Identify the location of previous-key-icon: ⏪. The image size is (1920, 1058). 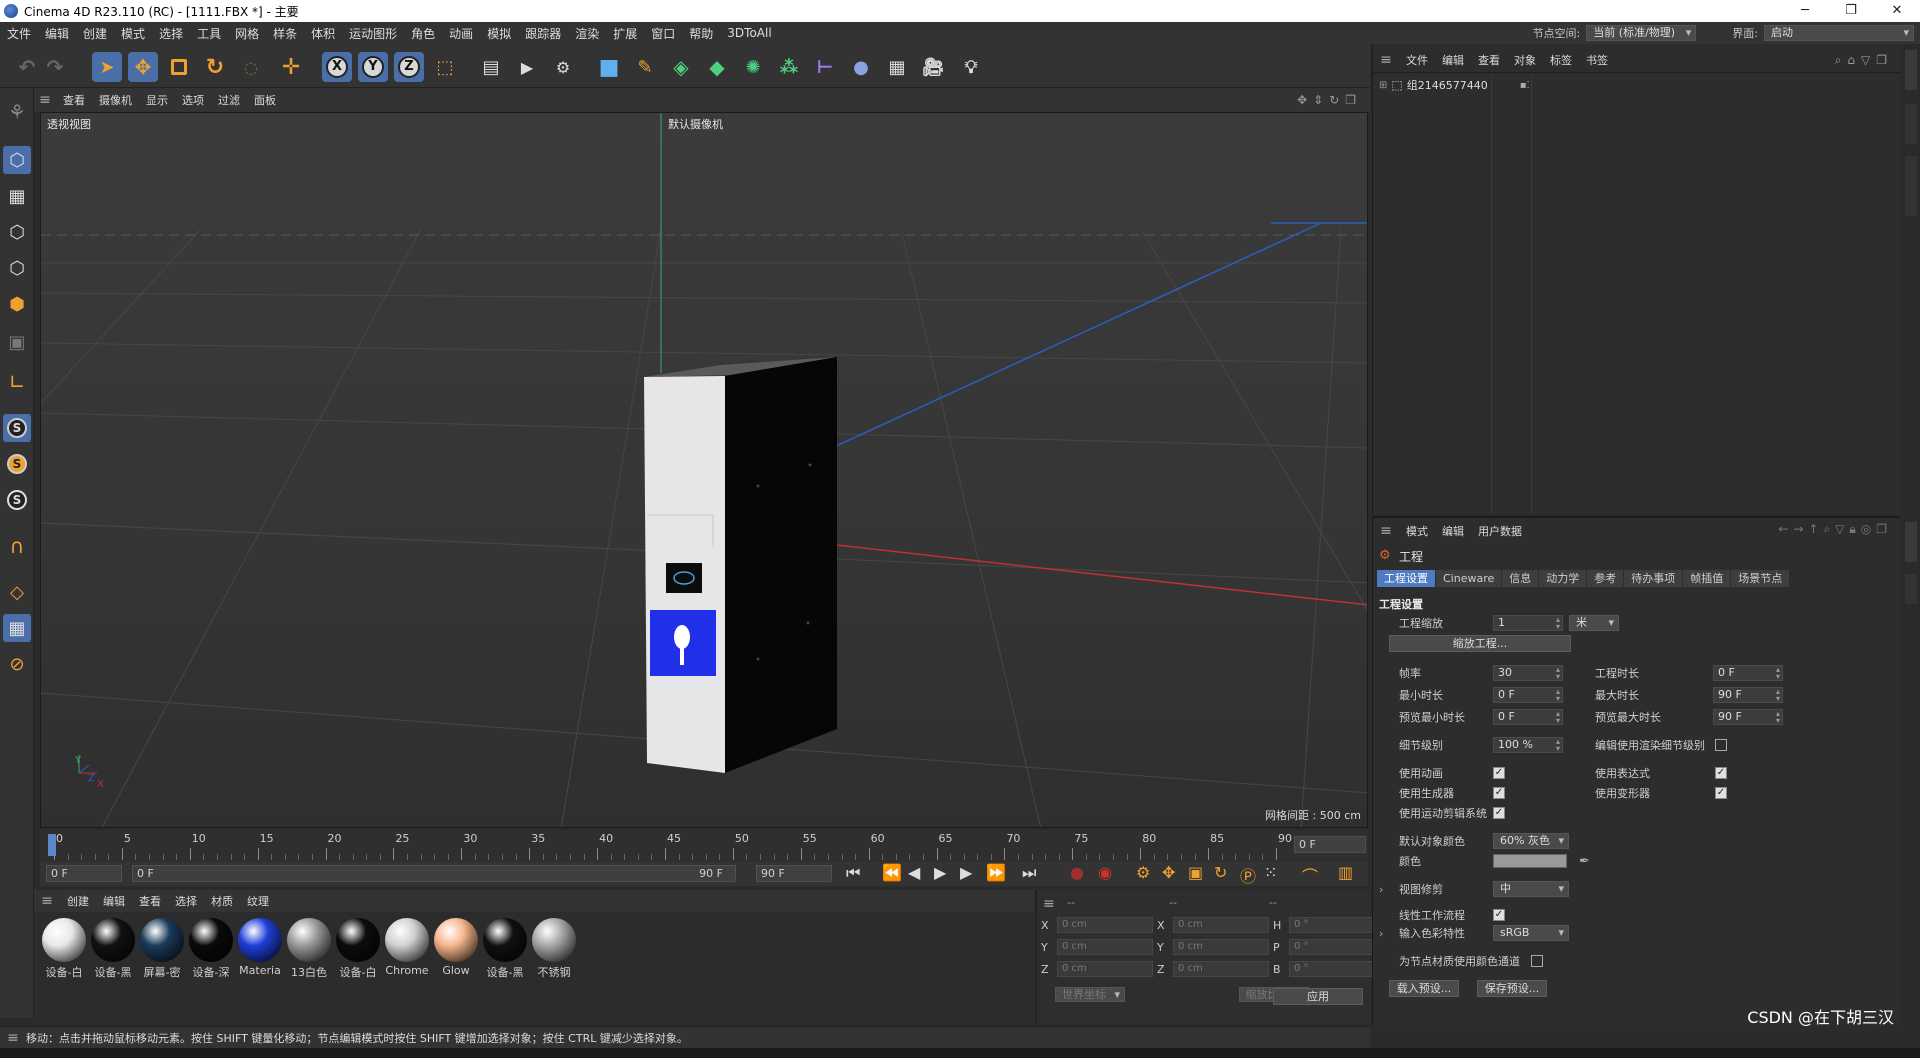
(892, 872).